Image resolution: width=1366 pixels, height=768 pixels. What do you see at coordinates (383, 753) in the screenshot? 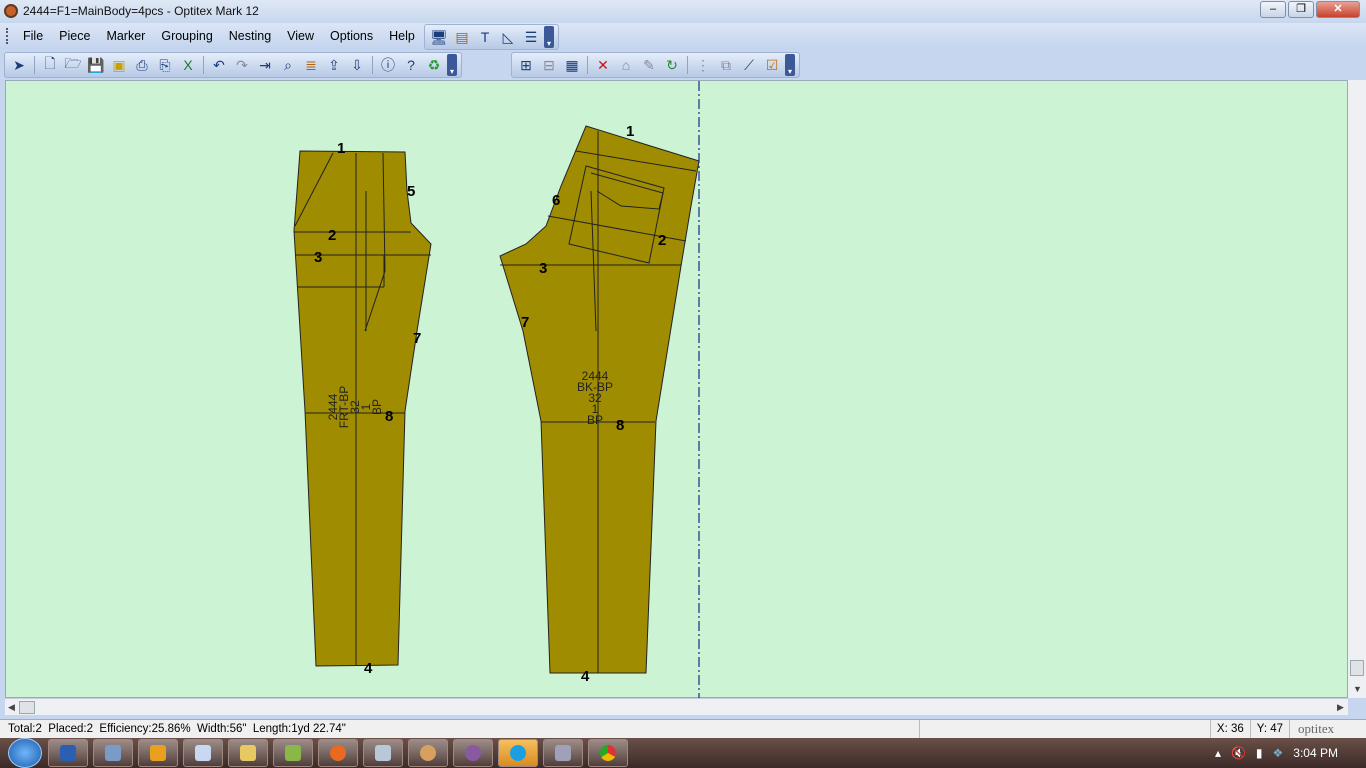
I see `taskbar-calculator` at bounding box center [383, 753].